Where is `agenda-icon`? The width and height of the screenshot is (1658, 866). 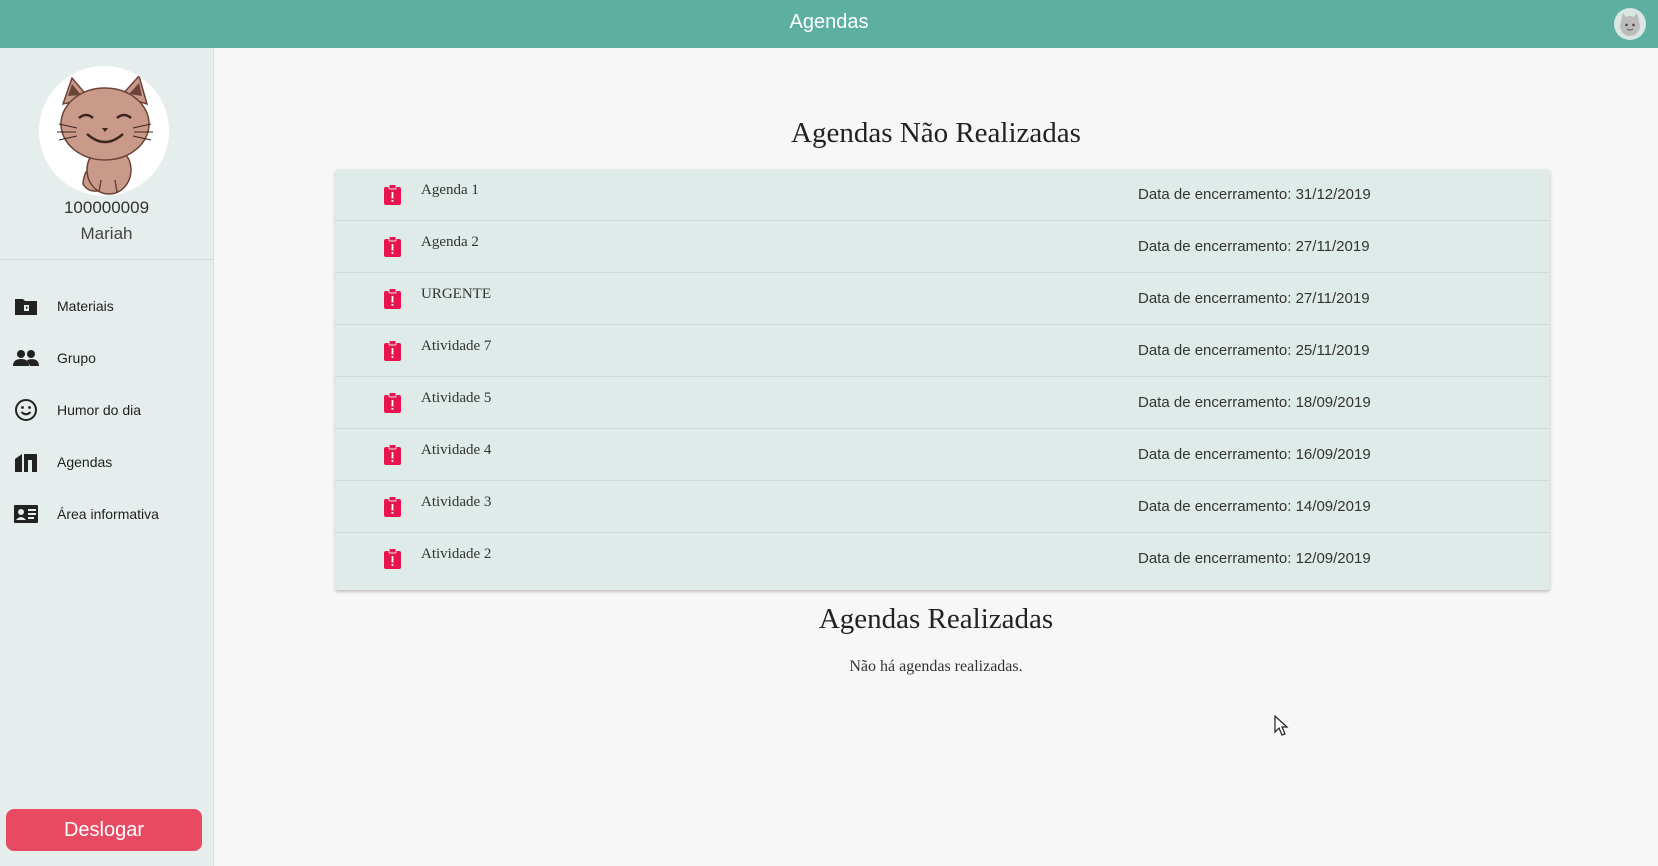
agenda-icon is located at coordinates (26, 462).